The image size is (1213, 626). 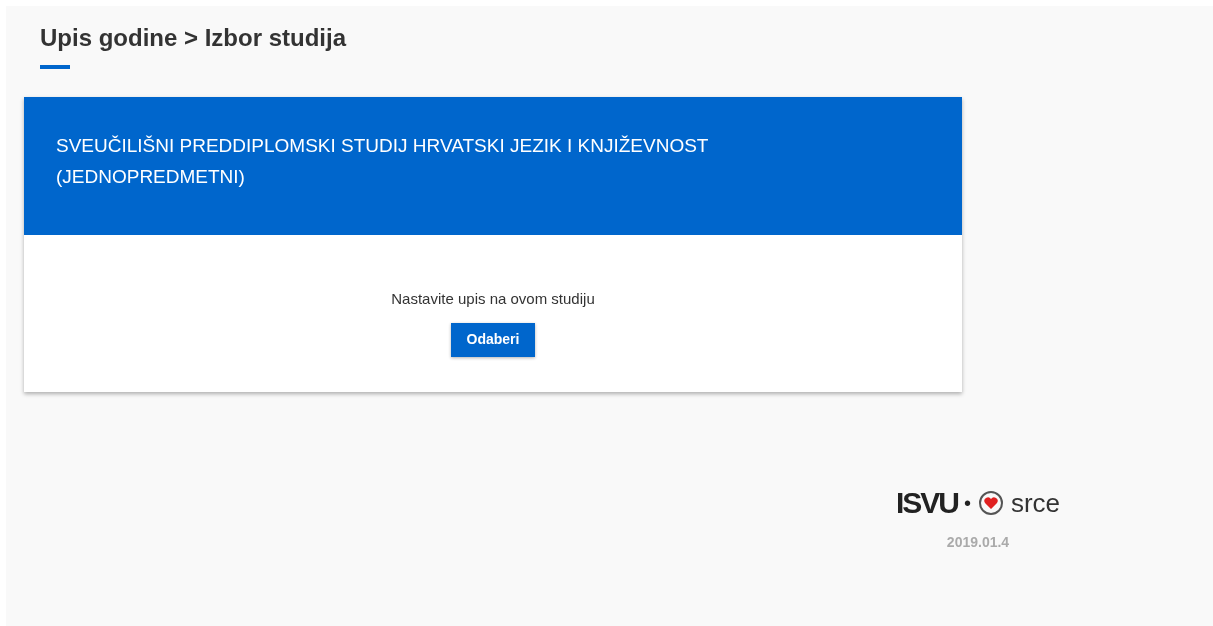 What do you see at coordinates (383, 161) in the screenshot?
I see `study-title: SVEUČILIŠNI PREDDIPLOMSKI STUDIJ HRVATSKI JEZIK I KNJIŽEVNOST (JEDNOPREDMETNI)` at bounding box center [383, 161].